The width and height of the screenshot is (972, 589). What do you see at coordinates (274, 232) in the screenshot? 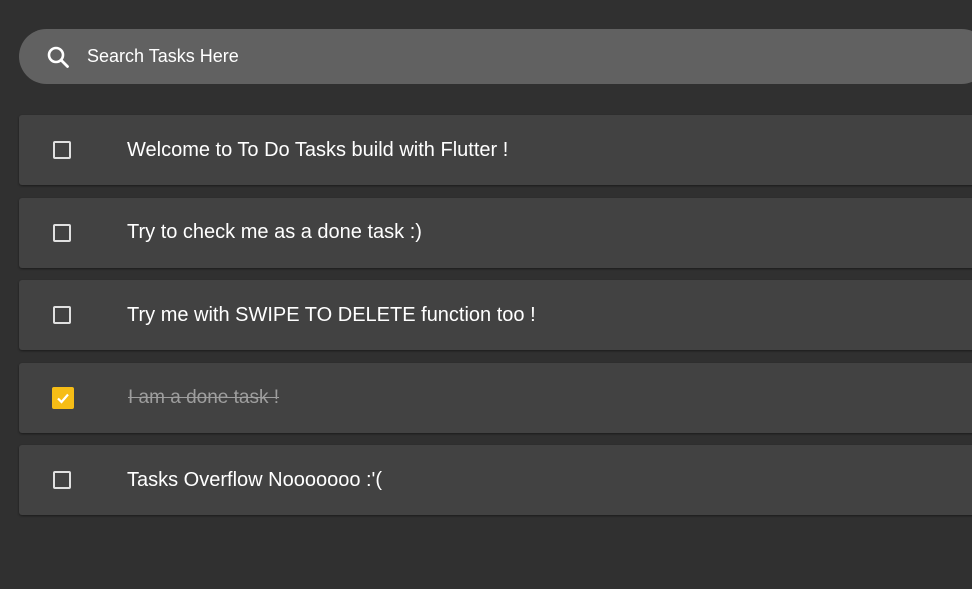
I see `task-label: Try to check me as a done task :)` at bounding box center [274, 232].